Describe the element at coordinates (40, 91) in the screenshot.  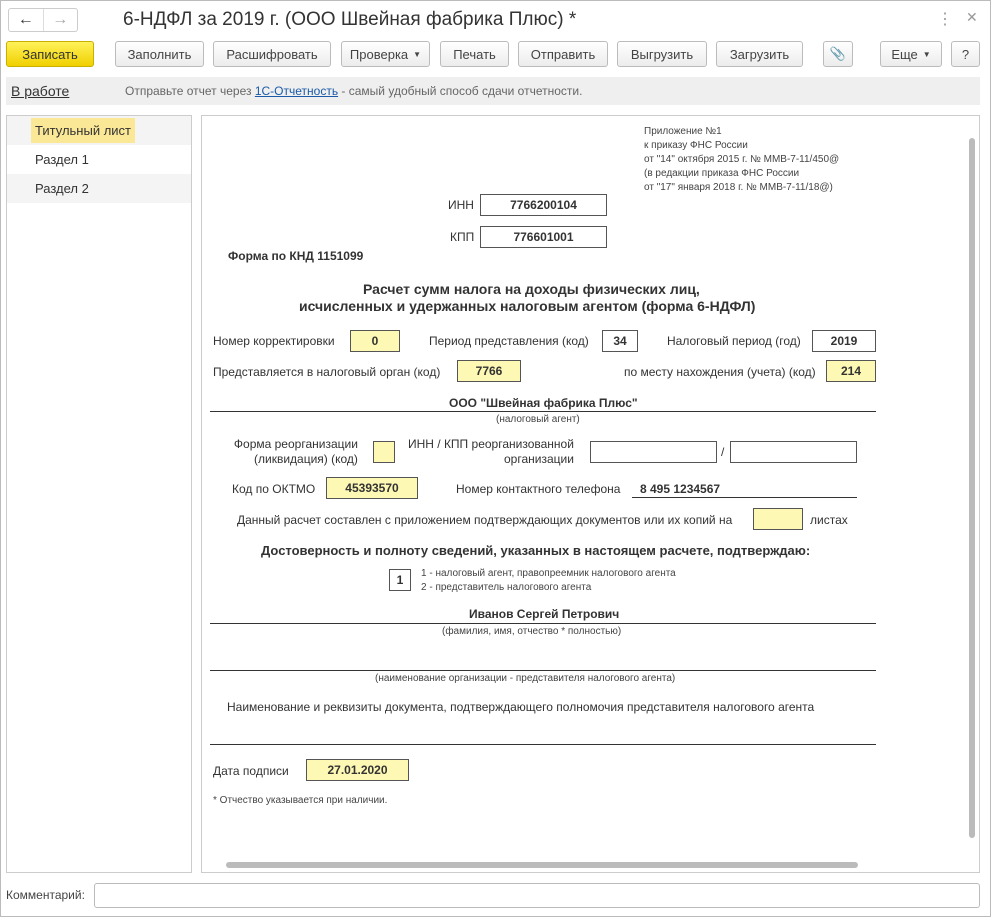
I see `status-link: В работе` at that location.